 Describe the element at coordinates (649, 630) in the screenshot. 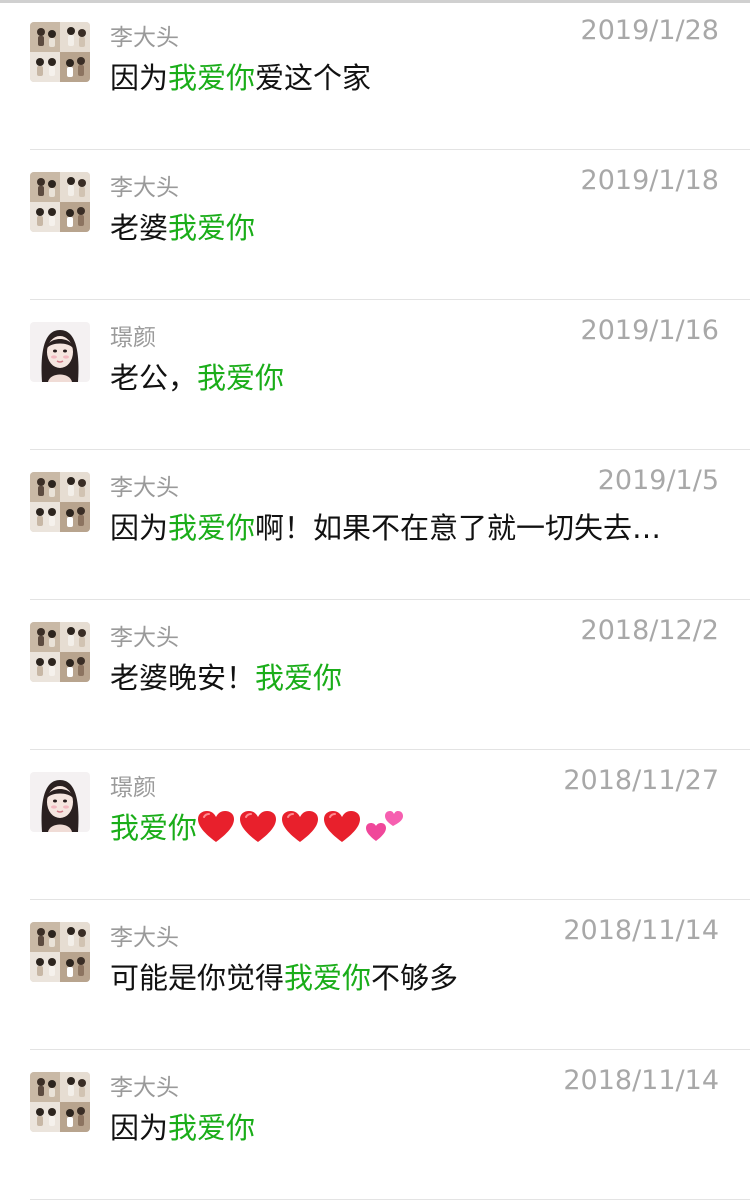

I see `message-date: 2018/12/2` at that location.